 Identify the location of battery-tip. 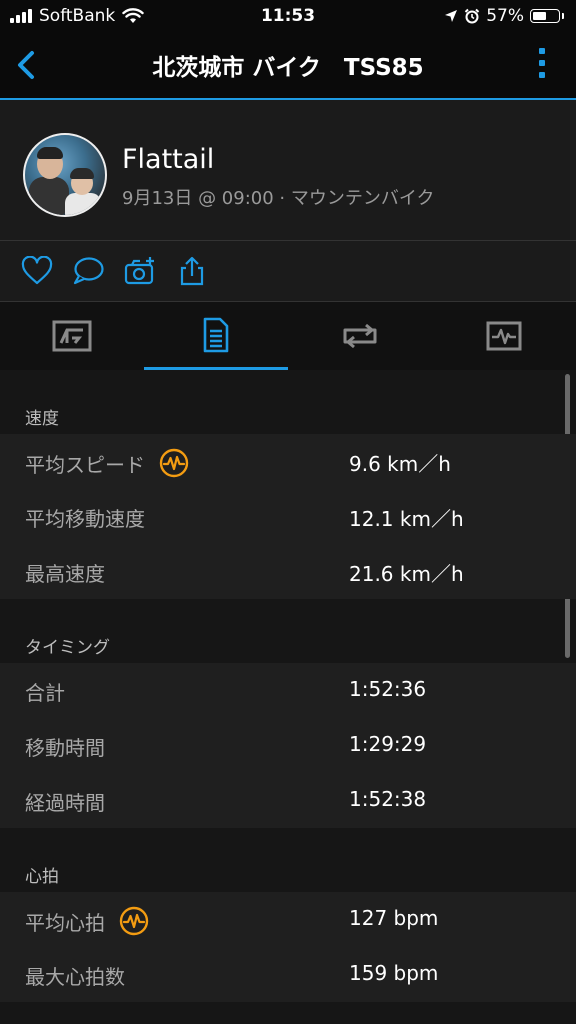
(563, 16).